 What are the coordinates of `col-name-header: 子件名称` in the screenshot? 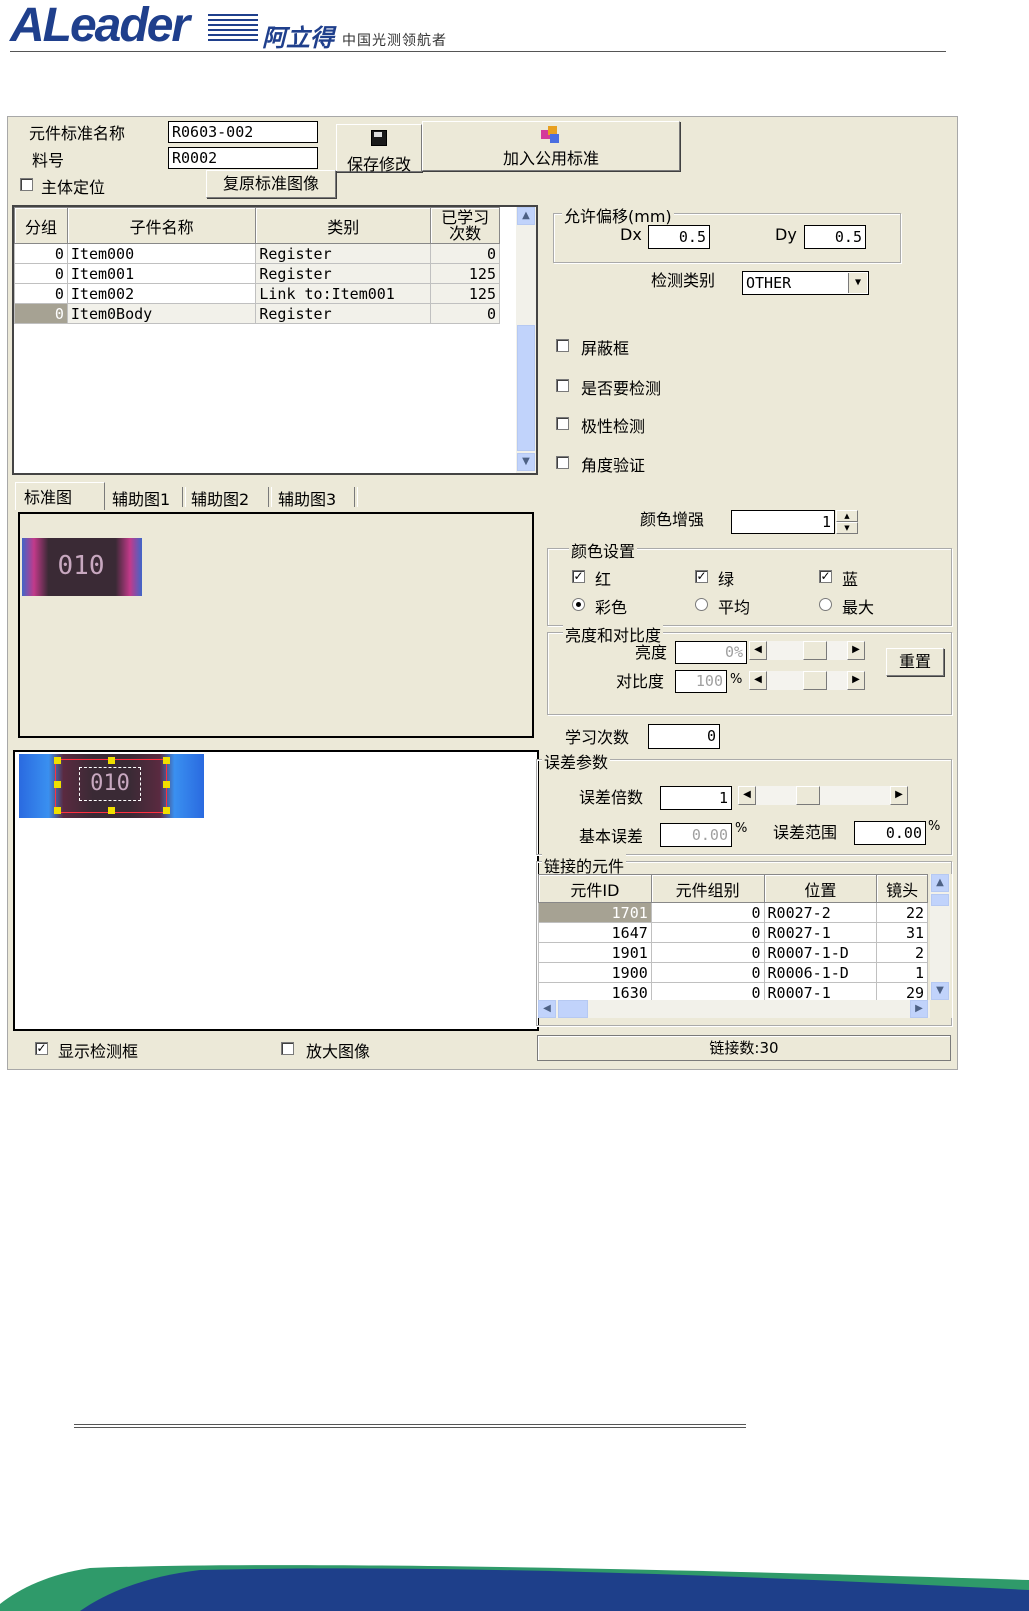 It's located at (161, 225).